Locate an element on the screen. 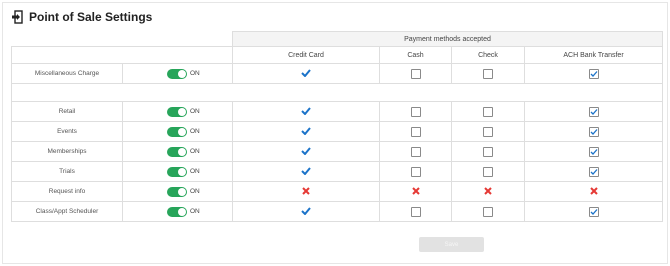 The width and height of the screenshot is (670, 266). header-empty-cell is located at coordinates (122, 55).